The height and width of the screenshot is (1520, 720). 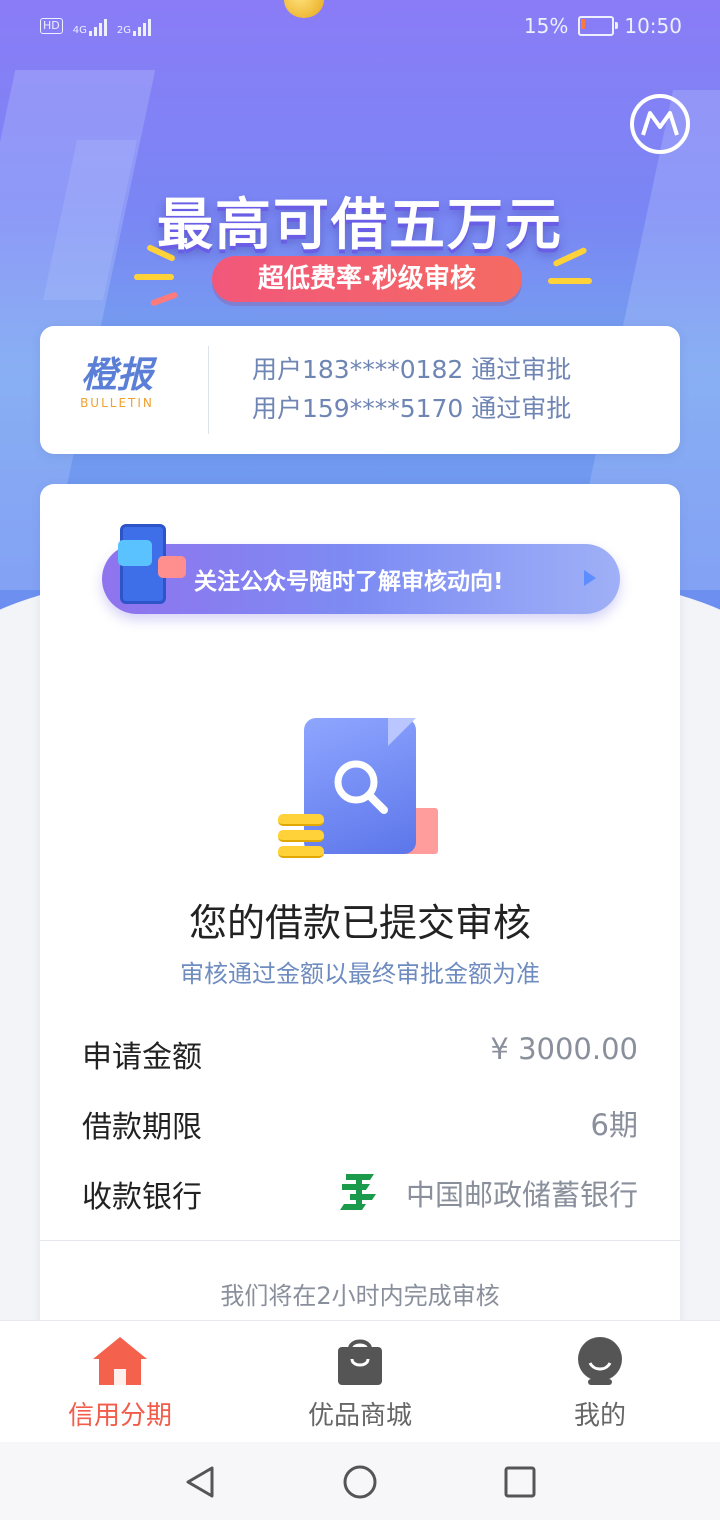 What do you see at coordinates (600, 1361) in the screenshot?
I see `profile-icon` at bounding box center [600, 1361].